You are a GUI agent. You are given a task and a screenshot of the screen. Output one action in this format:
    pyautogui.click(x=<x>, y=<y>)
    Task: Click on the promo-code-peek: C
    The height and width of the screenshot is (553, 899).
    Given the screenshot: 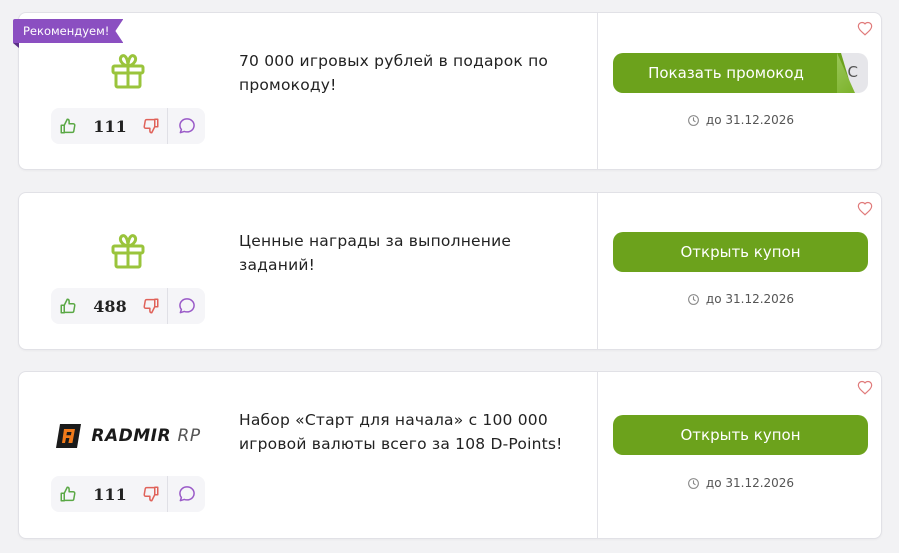 What is the action you would take?
    pyautogui.click(x=852, y=72)
    